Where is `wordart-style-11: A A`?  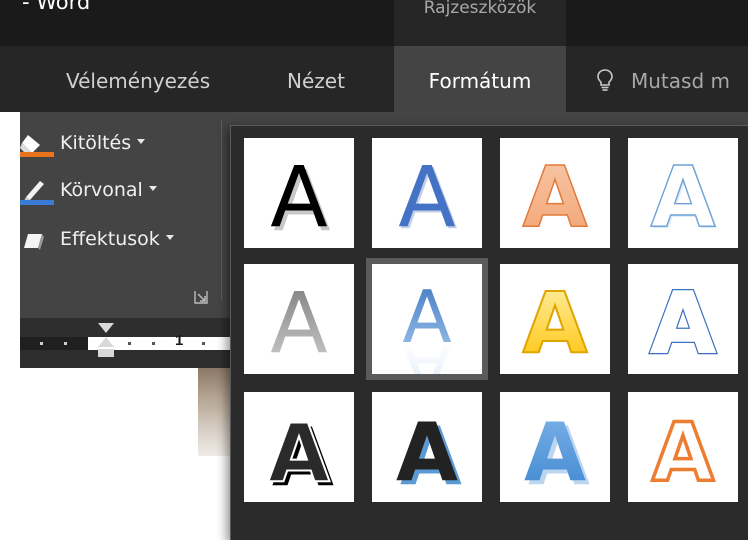
wordart-style-11: A A is located at coordinates (555, 447).